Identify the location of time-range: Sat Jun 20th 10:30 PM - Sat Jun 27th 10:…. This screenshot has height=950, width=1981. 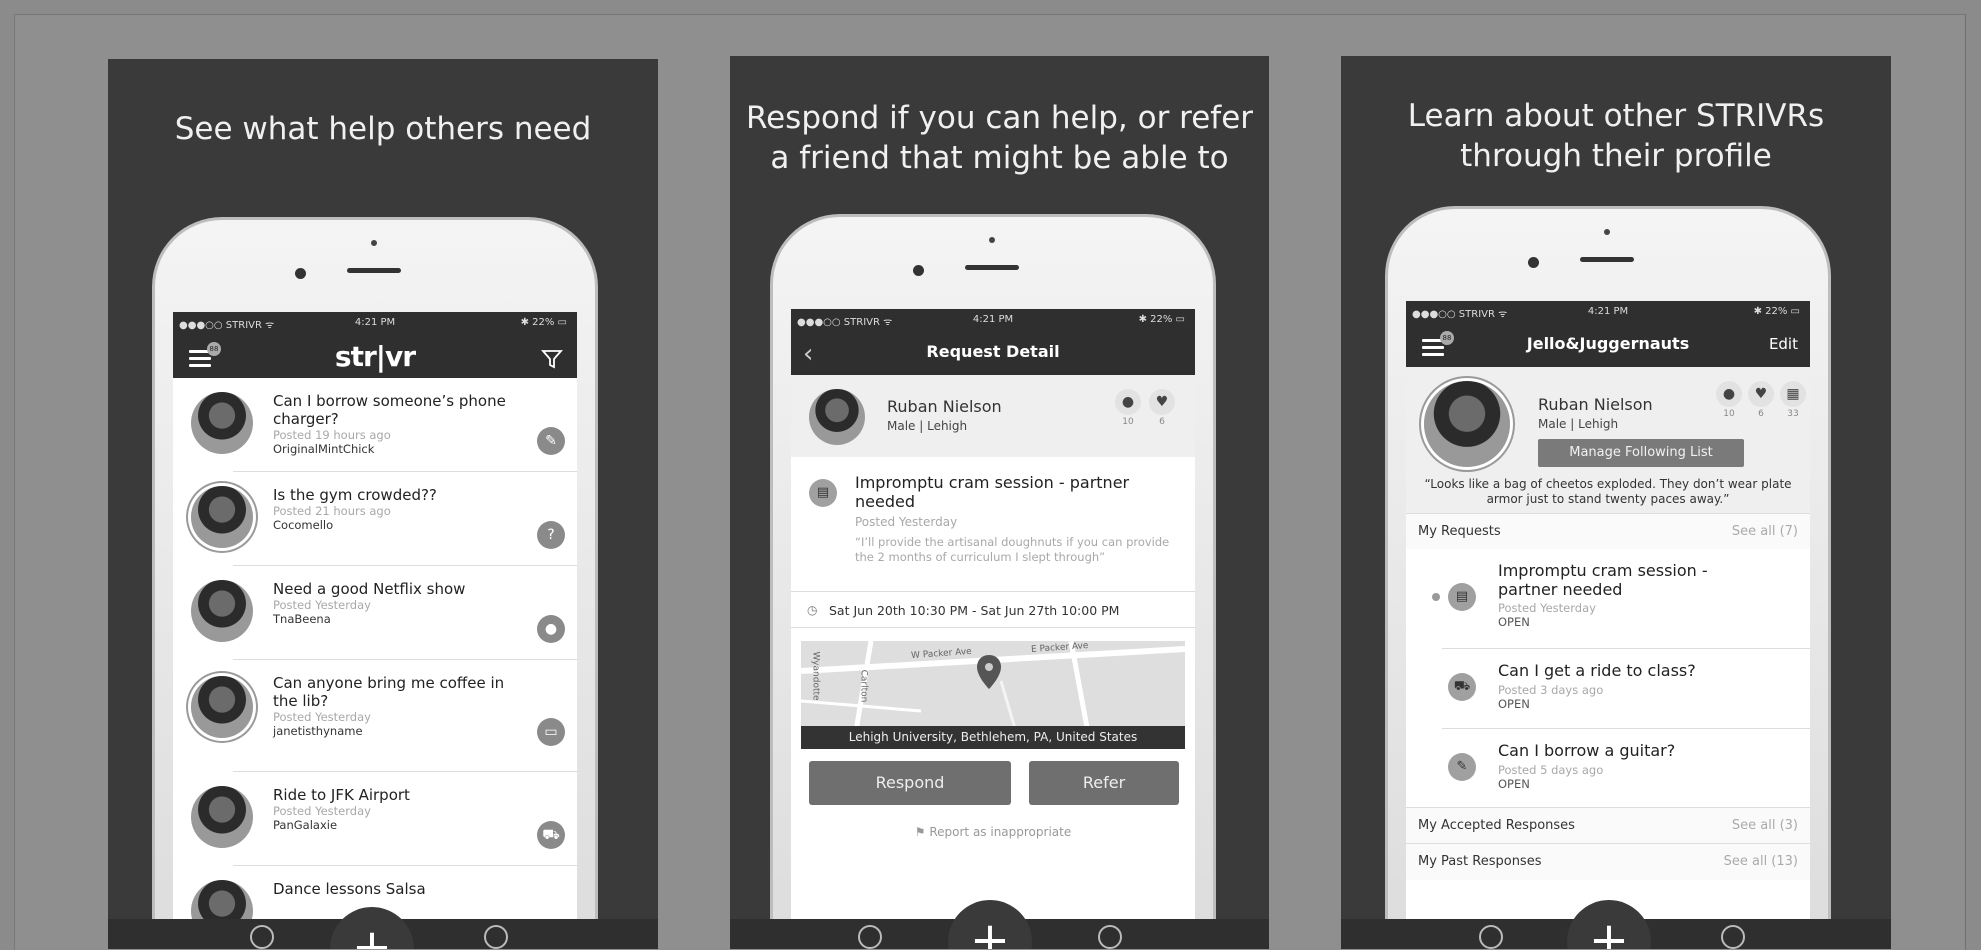
(974, 610).